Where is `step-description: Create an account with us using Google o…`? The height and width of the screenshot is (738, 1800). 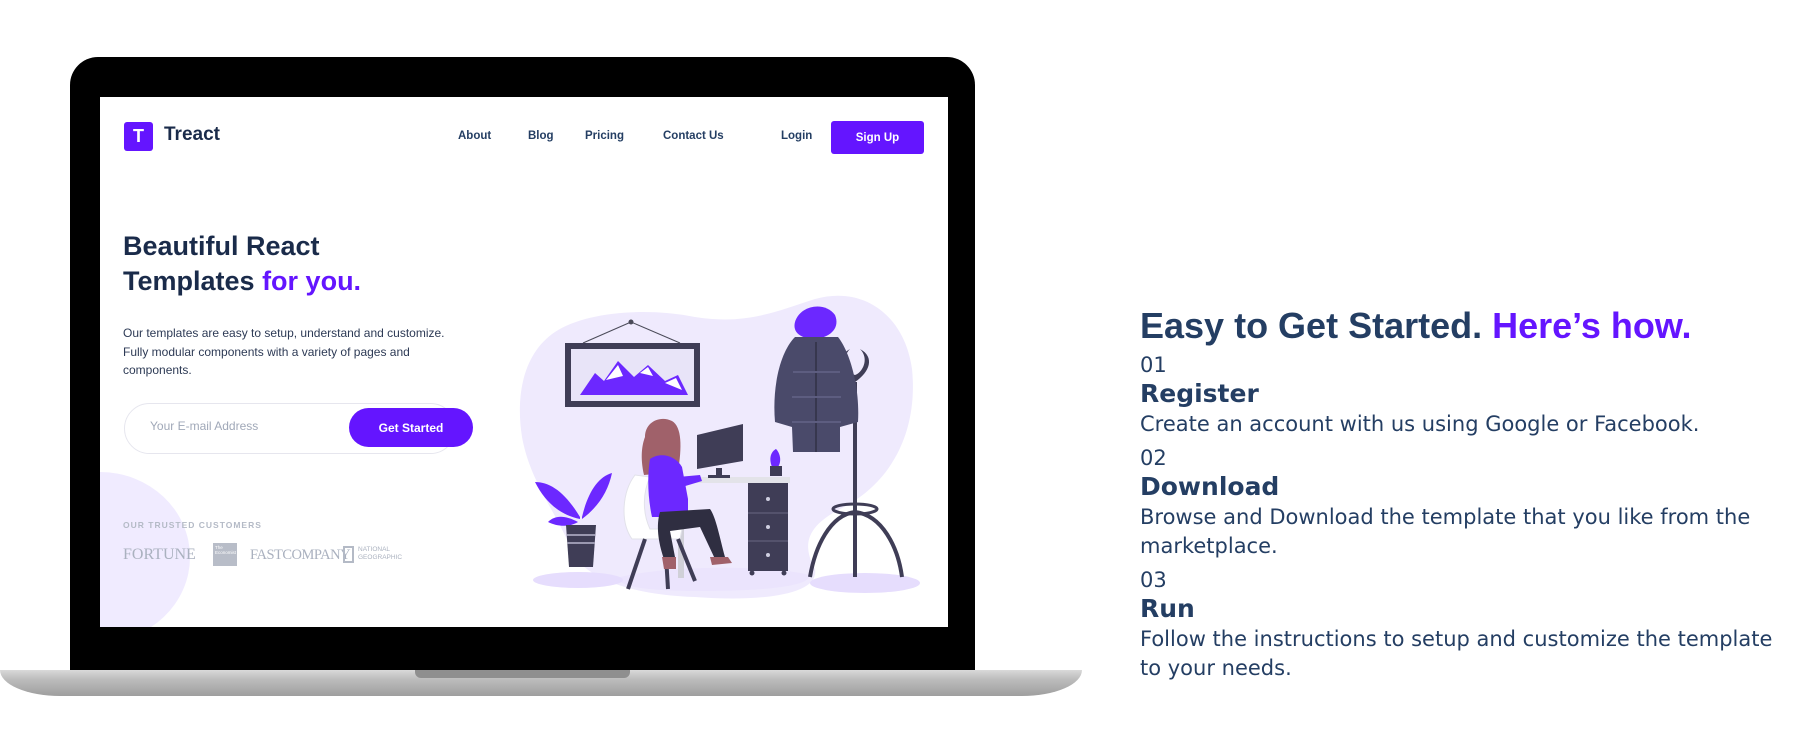 step-description: Create an account with us using Google o… is located at coordinates (1420, 424).